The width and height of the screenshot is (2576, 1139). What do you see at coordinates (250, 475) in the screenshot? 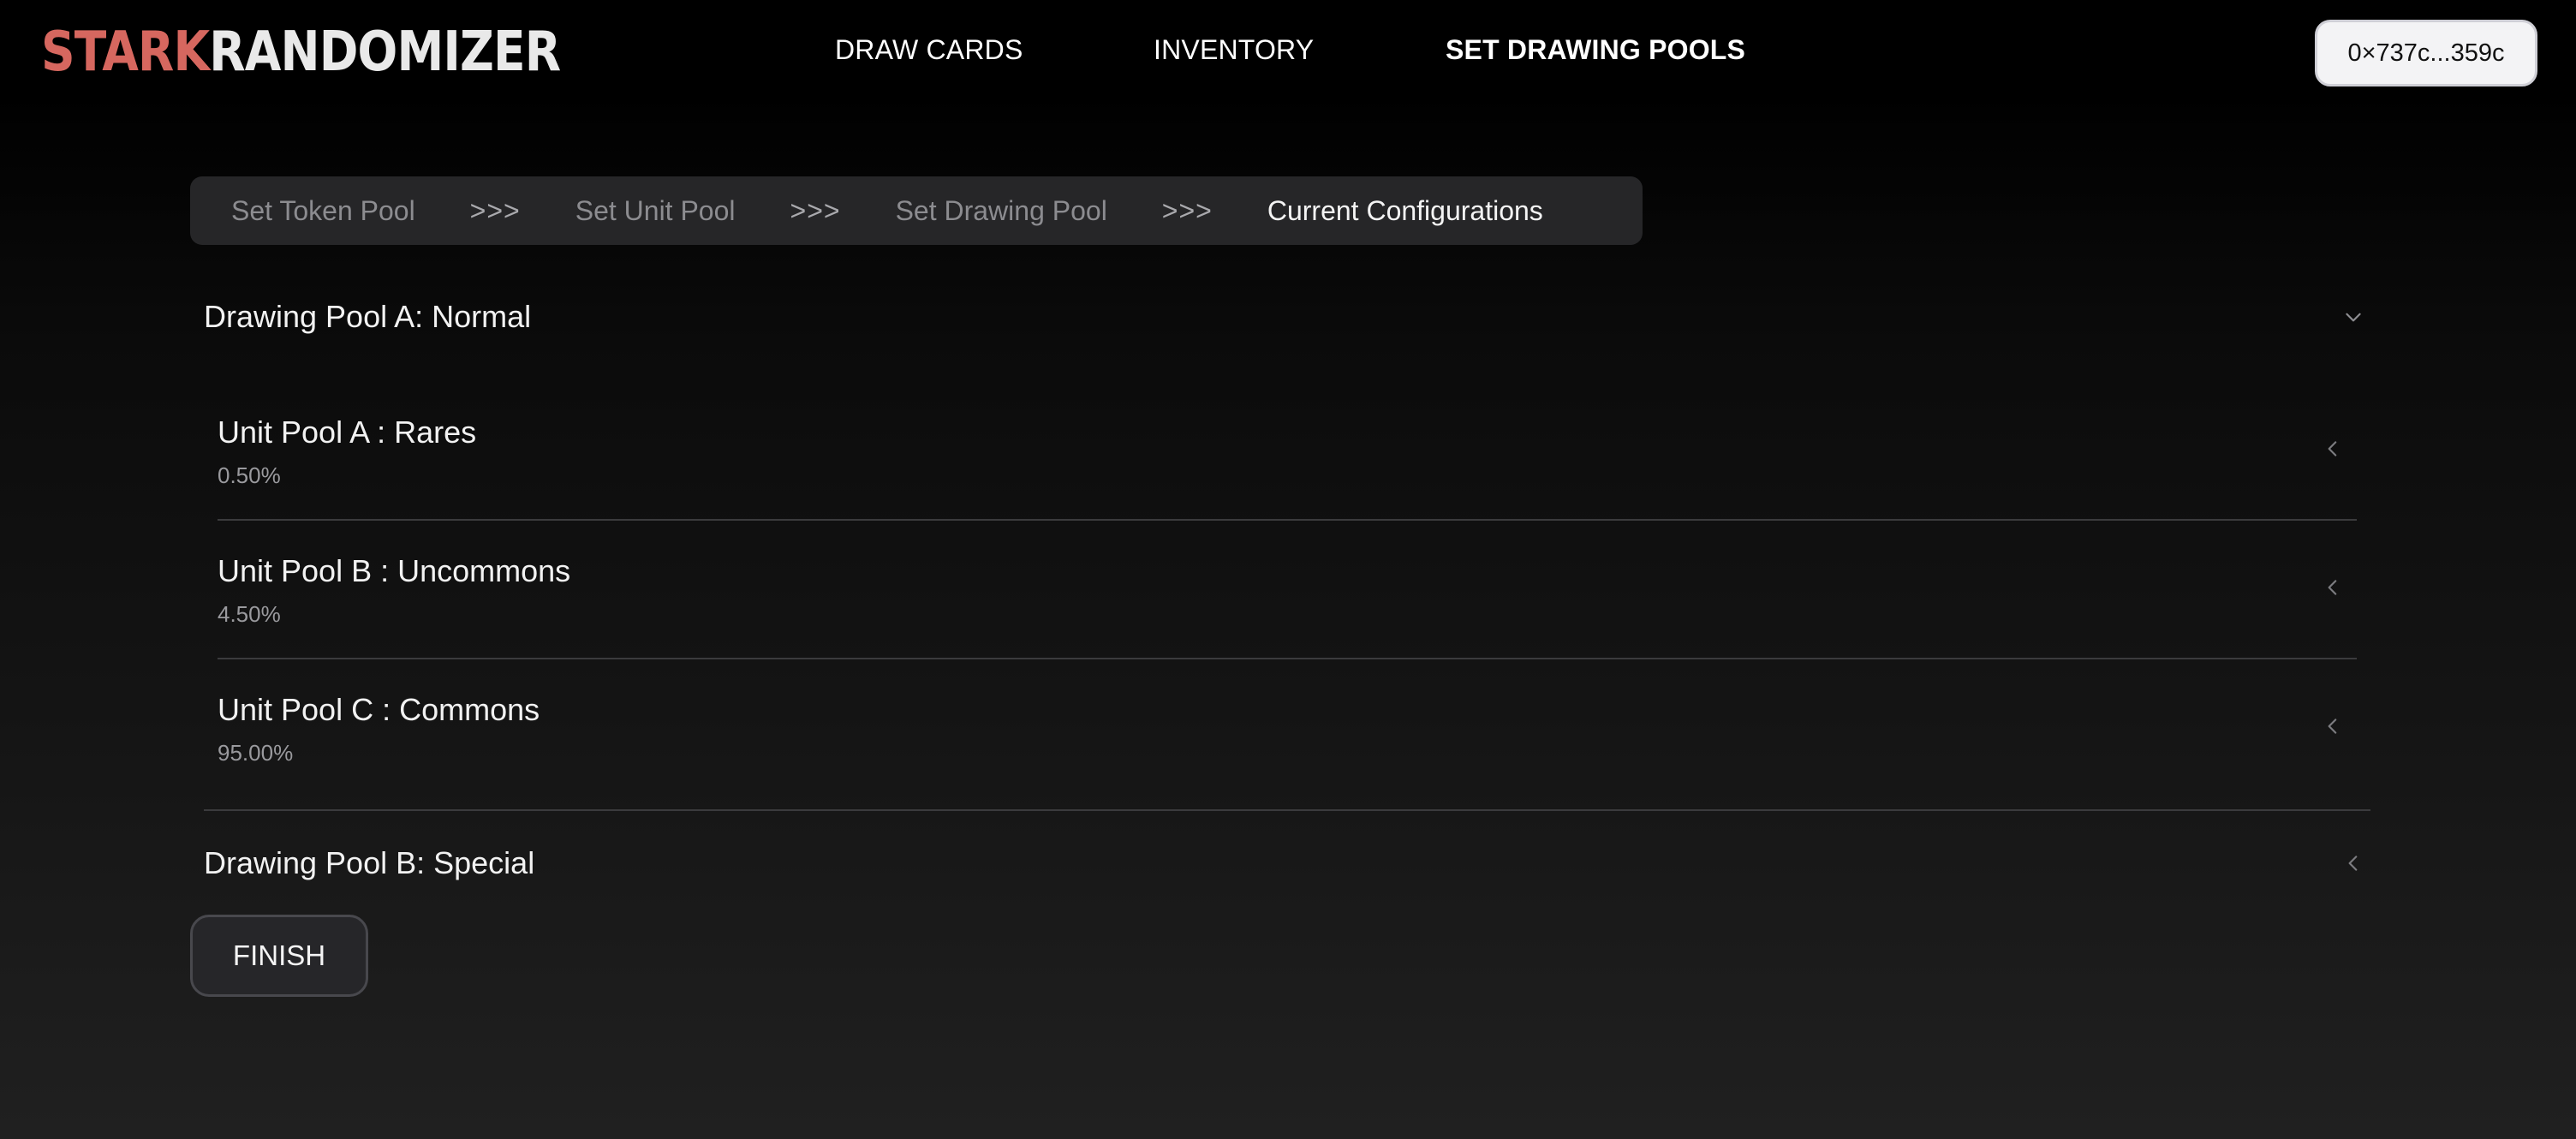
I see `unit-pool-probability: 0.50%` at bounding box center [250, 475].